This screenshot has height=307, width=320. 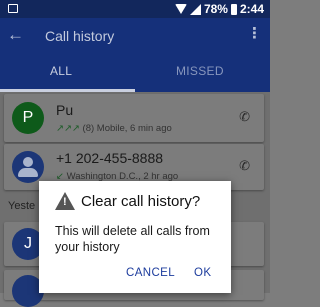 I want to click on avatar-placeholder, so click(x=28, y=167).